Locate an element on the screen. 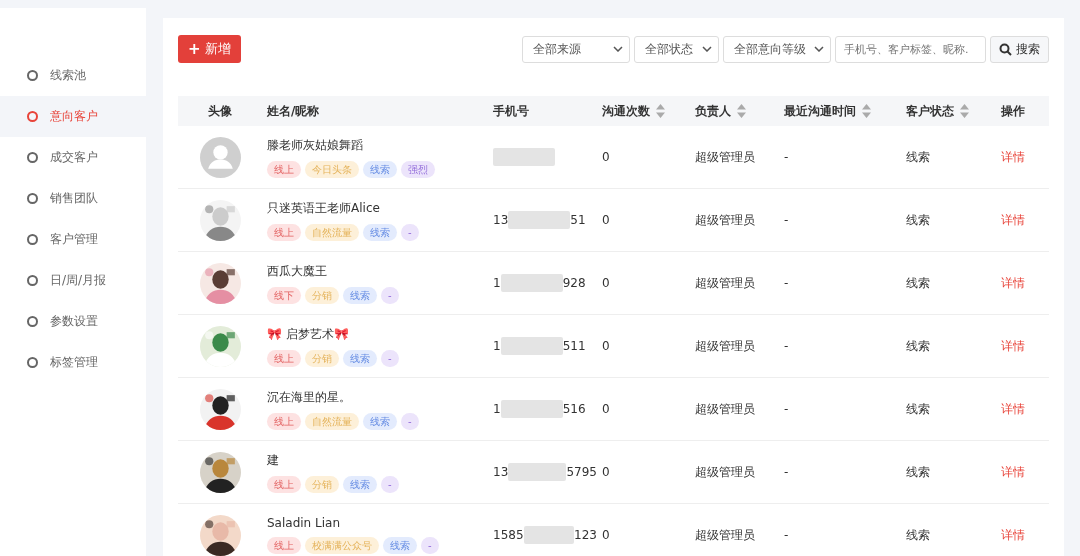 Image resolution: width=1080 pixels, height=556 pixels. column-header: 沟通次数 is located at coordinates (626, 111).